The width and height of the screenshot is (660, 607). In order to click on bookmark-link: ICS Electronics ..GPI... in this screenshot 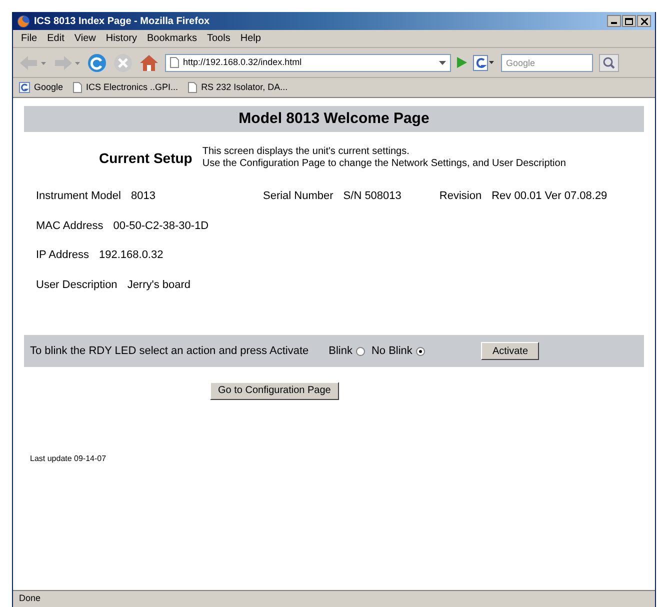, I will do `click(132, 87)`.